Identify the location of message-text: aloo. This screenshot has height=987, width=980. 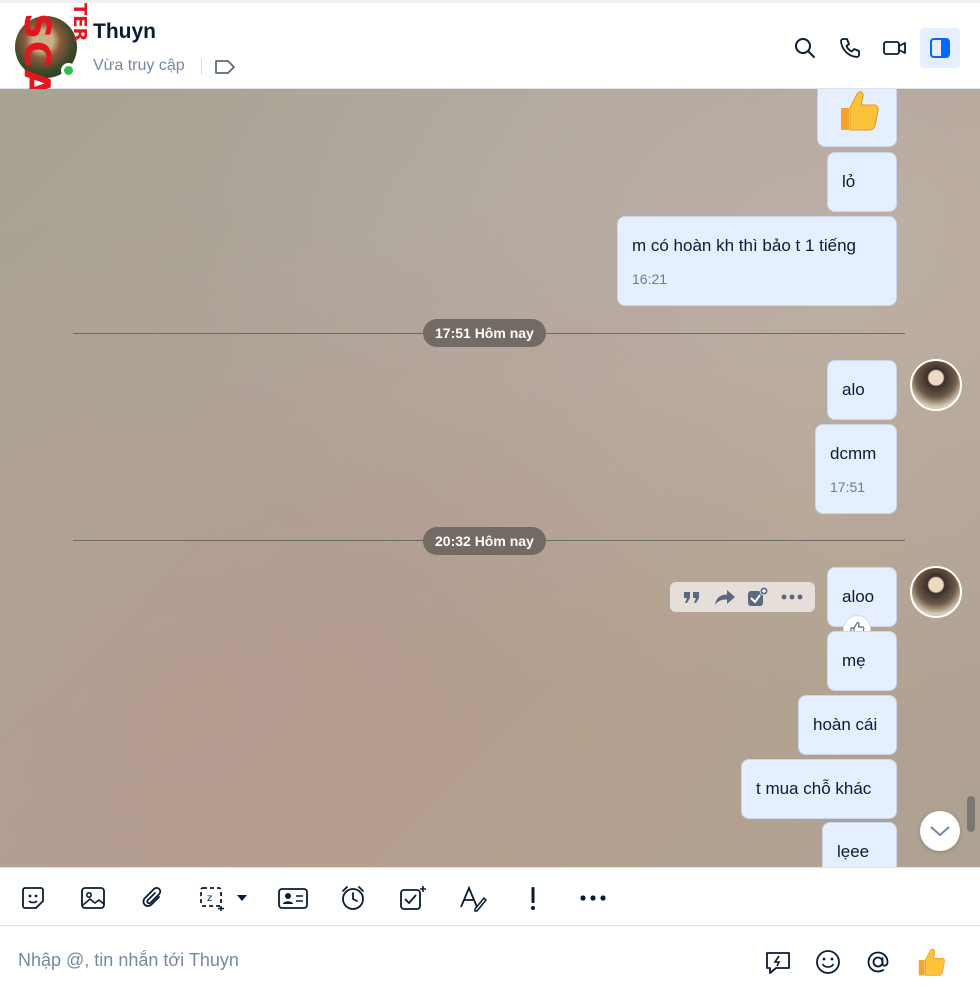
(858, 596).